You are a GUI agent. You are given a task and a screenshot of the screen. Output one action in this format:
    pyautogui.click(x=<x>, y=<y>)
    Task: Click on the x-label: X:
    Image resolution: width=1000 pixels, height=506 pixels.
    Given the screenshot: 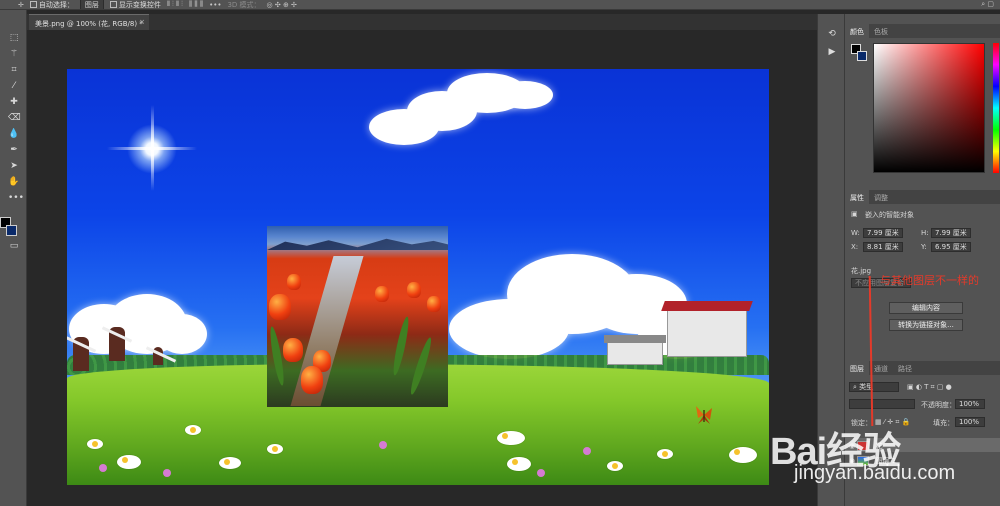 What is the action you would take?
    pyautogui.click(x=855, y=247)
    